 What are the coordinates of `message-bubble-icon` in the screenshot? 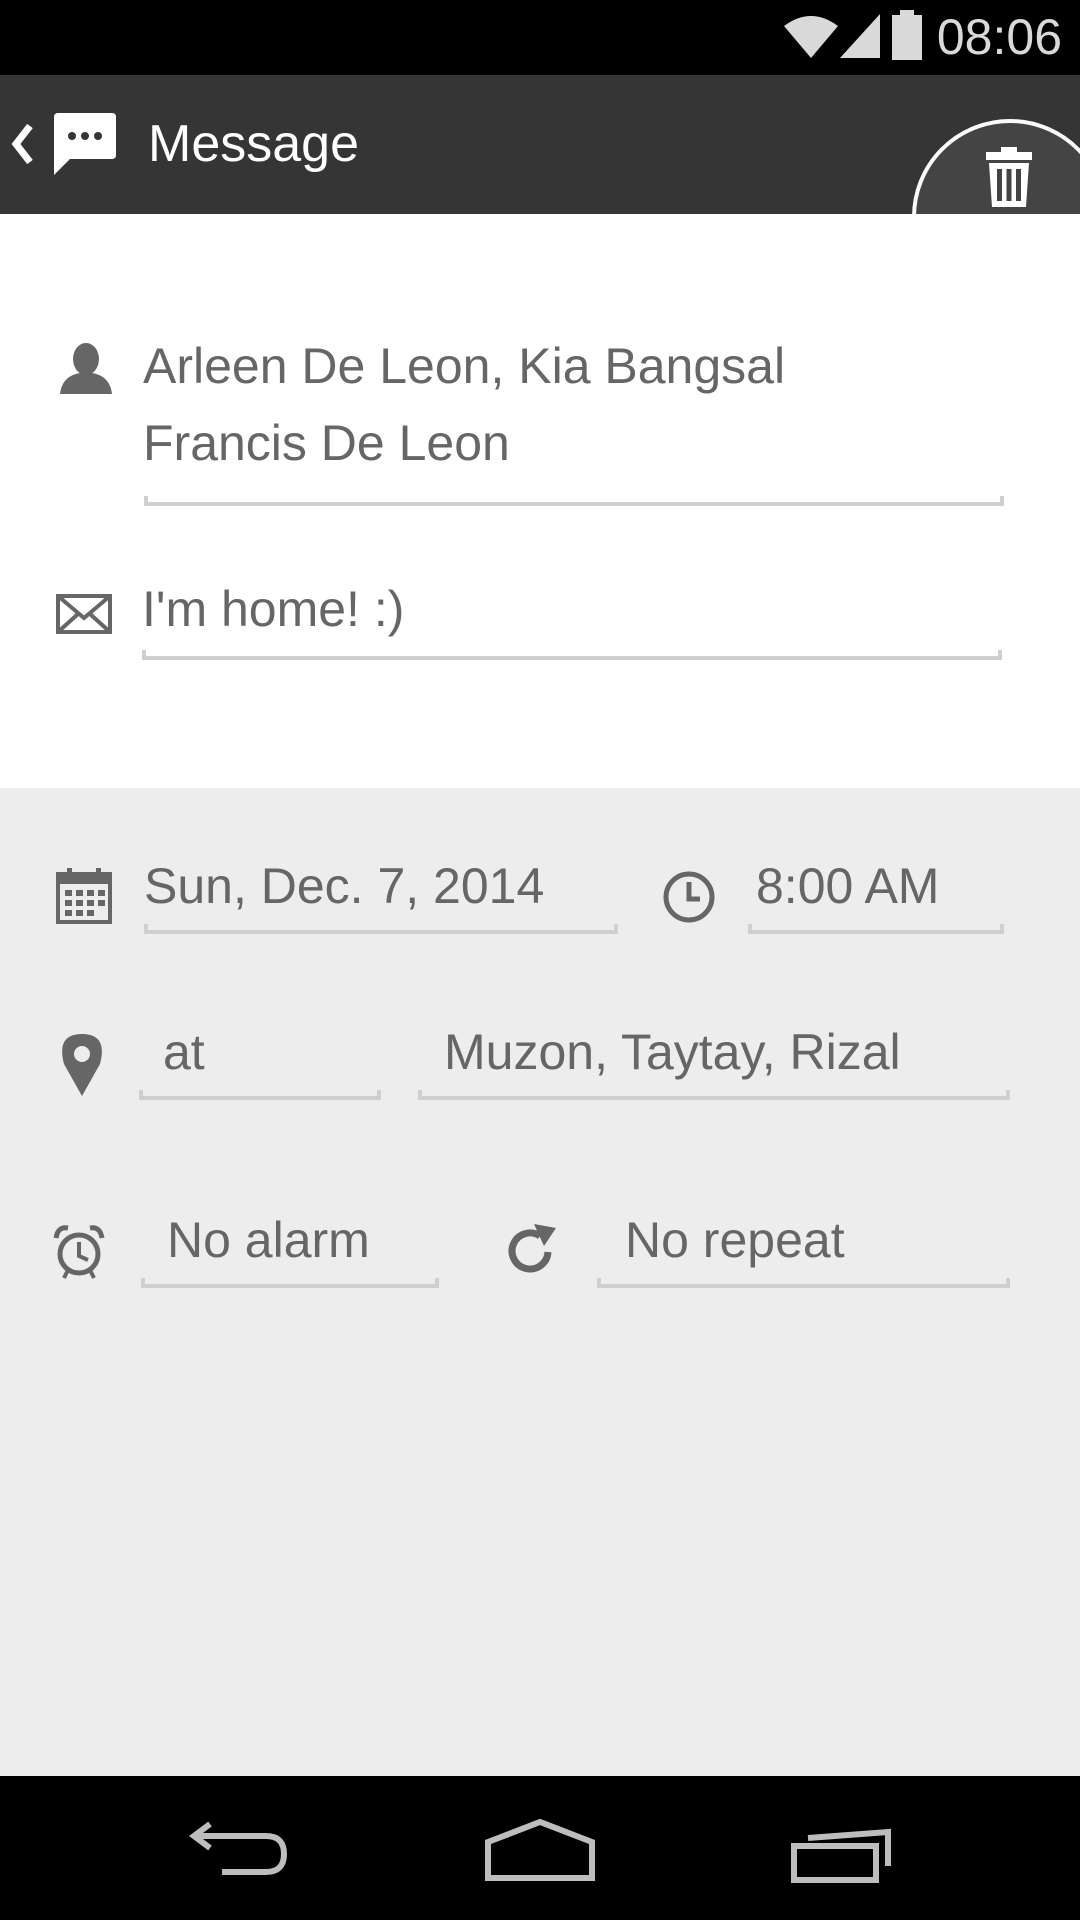 It's located at (85, 144).